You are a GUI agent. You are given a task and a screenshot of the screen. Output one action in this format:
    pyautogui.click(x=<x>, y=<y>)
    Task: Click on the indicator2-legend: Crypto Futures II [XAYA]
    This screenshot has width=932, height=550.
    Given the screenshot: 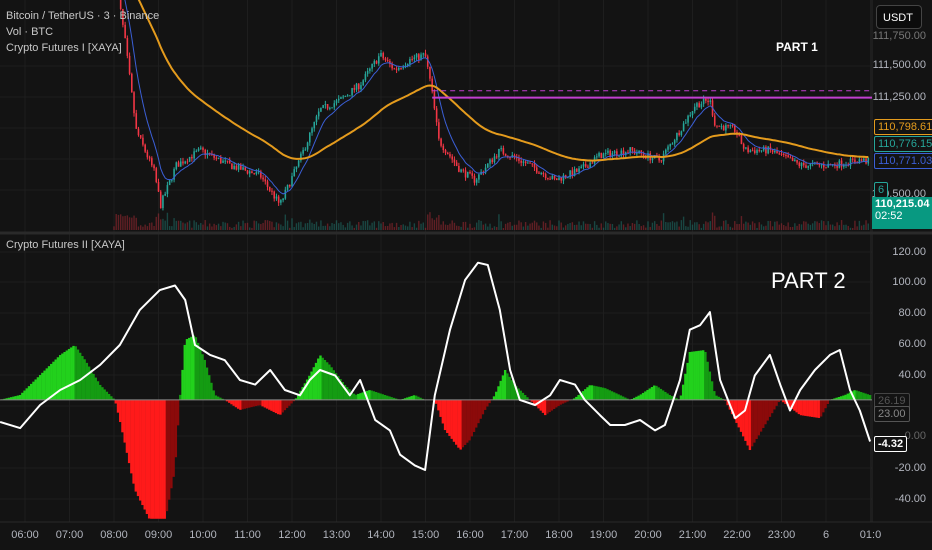 What is the action you would take?
    pyautogui.click(x=65, y=245)
    